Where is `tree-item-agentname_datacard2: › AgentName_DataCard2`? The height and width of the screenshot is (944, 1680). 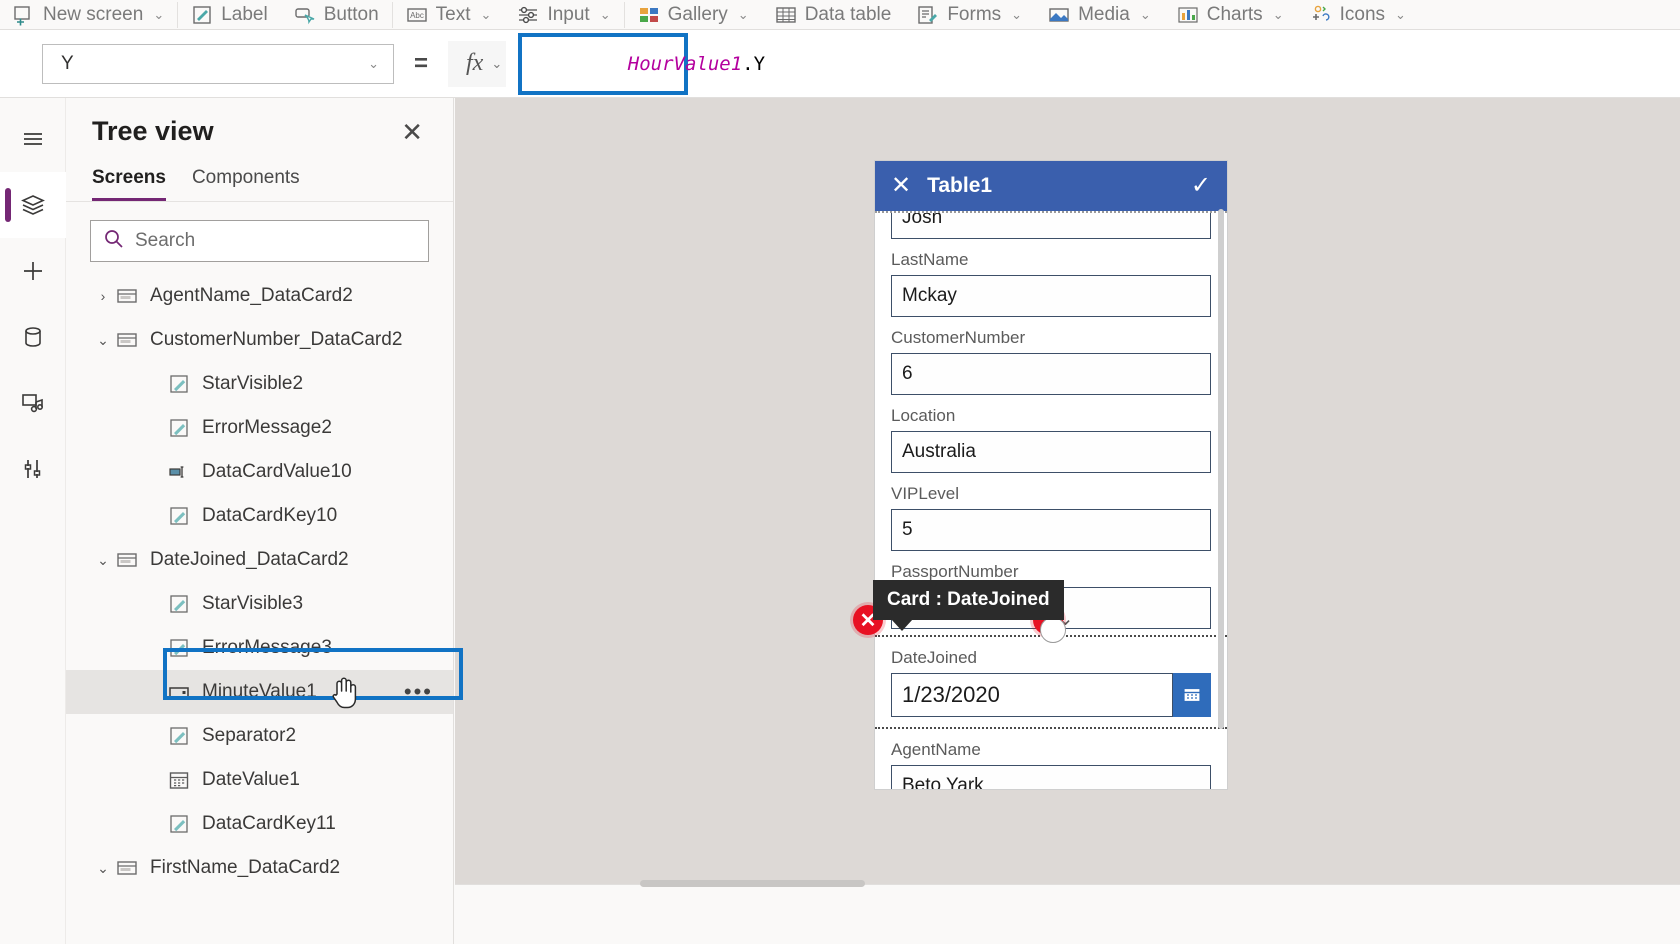 tree-item-agentname_datacard2: › AgentName_DataCard2 is located at coordinates (259, 296).